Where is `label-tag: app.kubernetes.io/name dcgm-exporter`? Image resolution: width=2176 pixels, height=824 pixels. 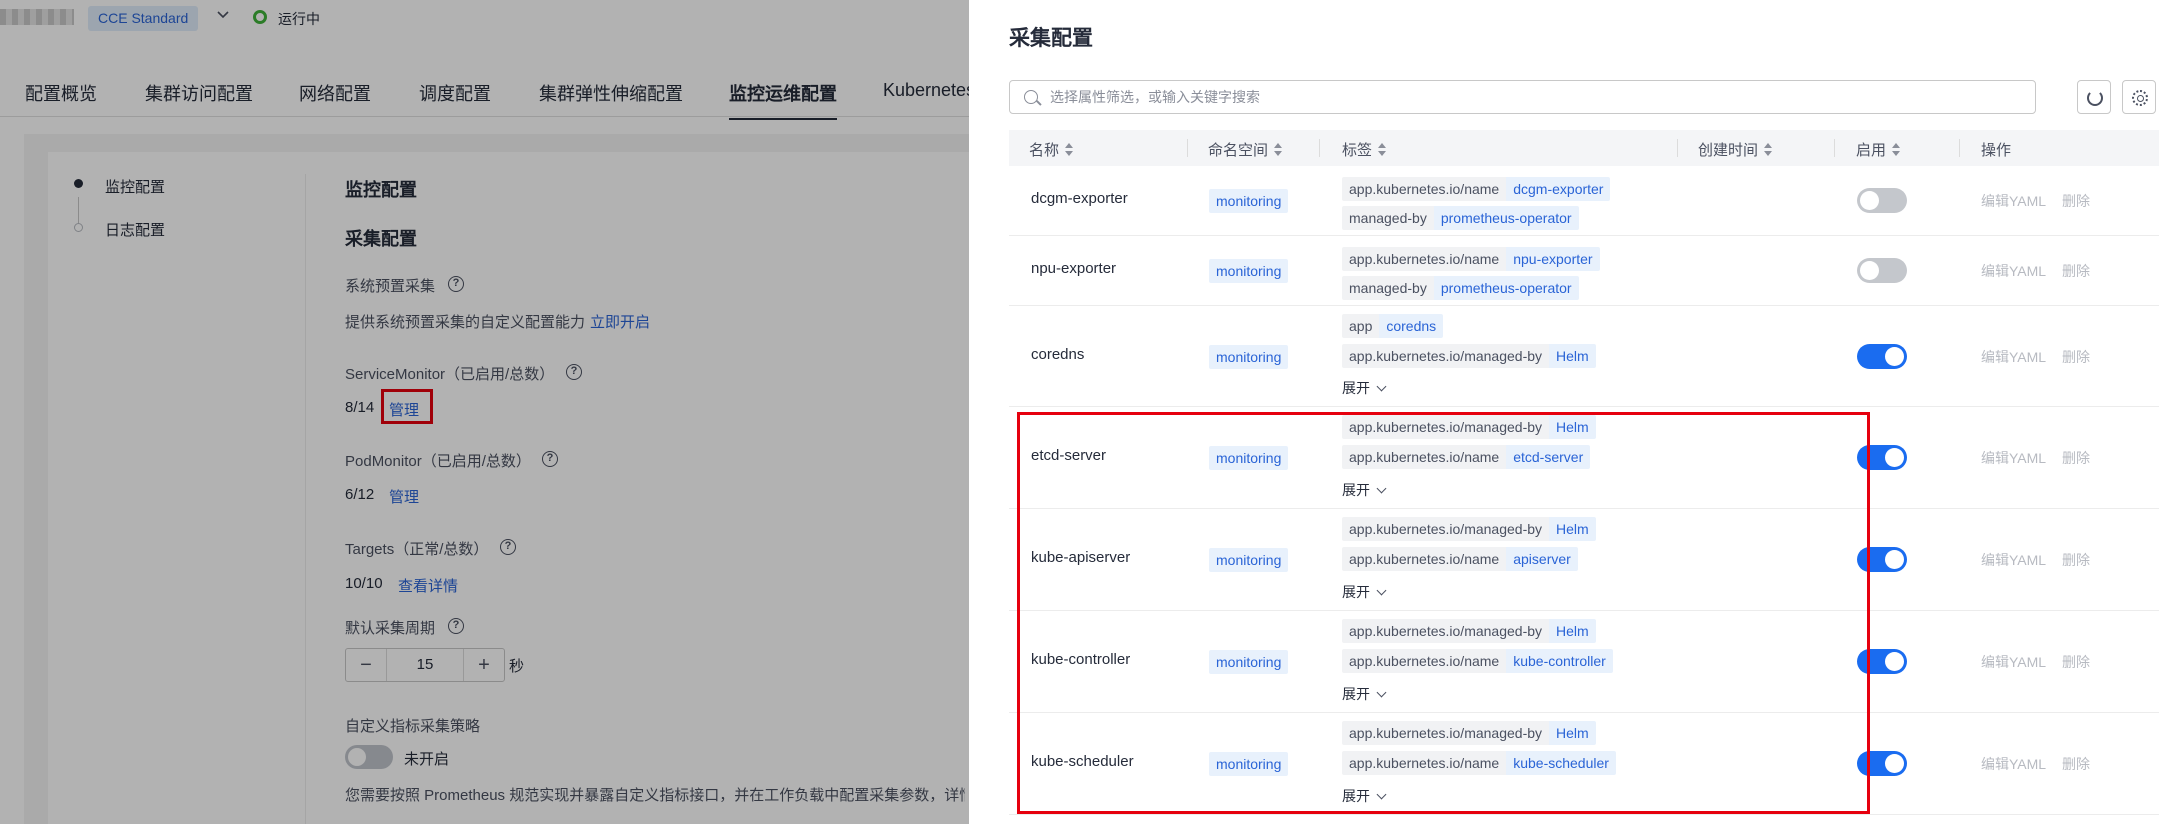 label-tag: app.kubernetes.io/name dcgm-exporter is located at coordinates (1476, 189).